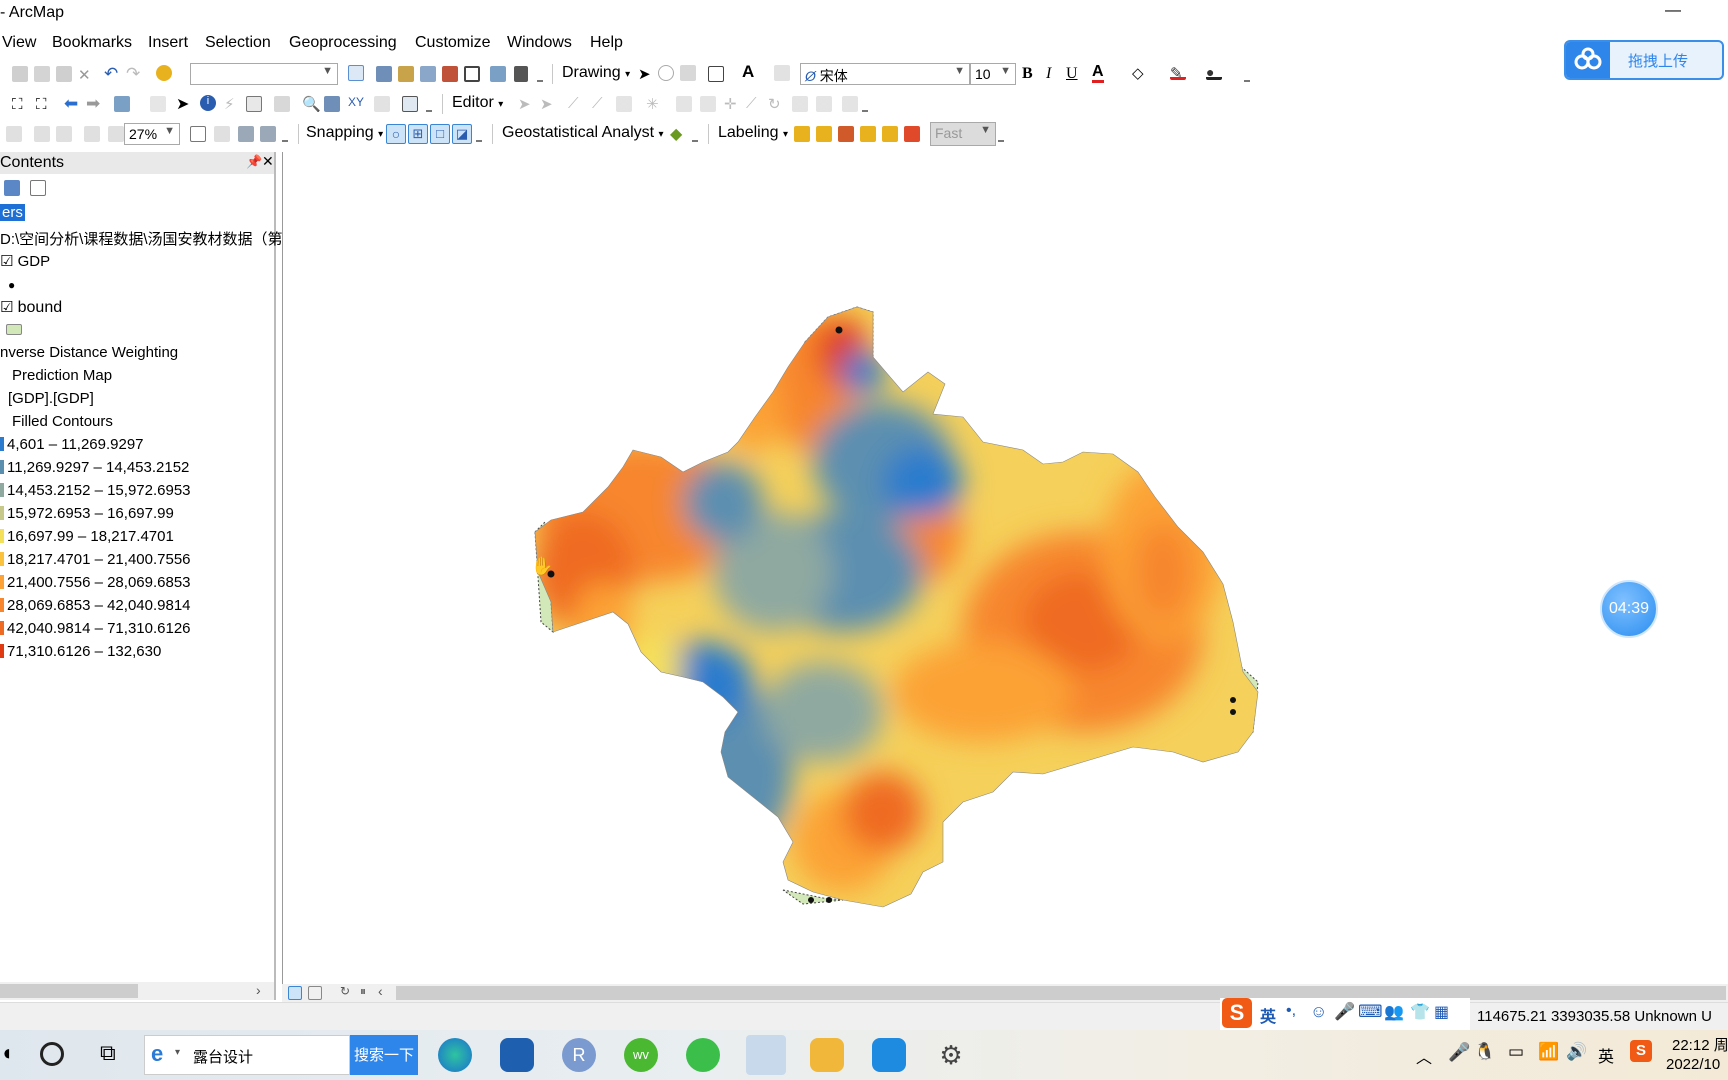 The width and height of the screenshot is (1728, 1080). What do you see at coordinates (802, 134) in the screenshot?
I see `label-manager-icon` at bounding box center [802, 134].